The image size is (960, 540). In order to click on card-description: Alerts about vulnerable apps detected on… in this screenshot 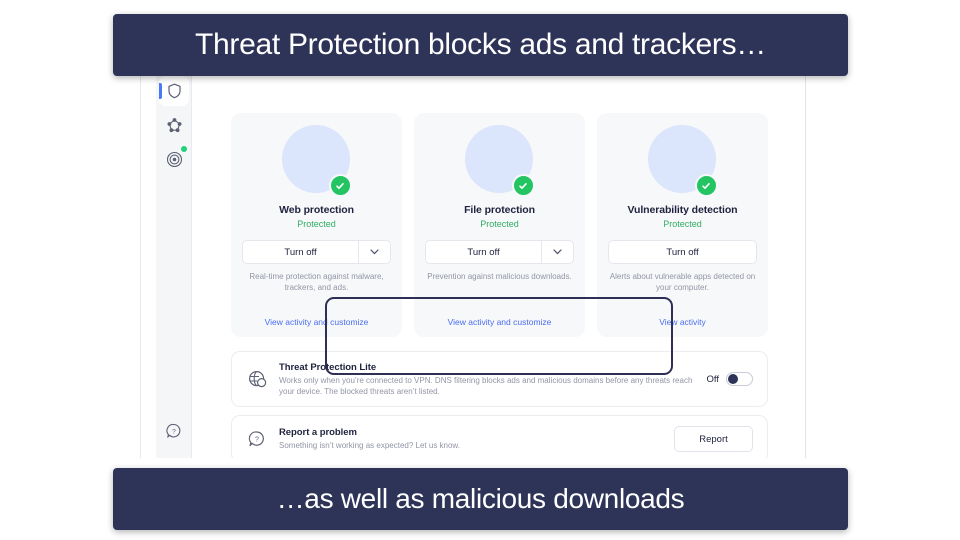, I will do `click(682, 282)`.